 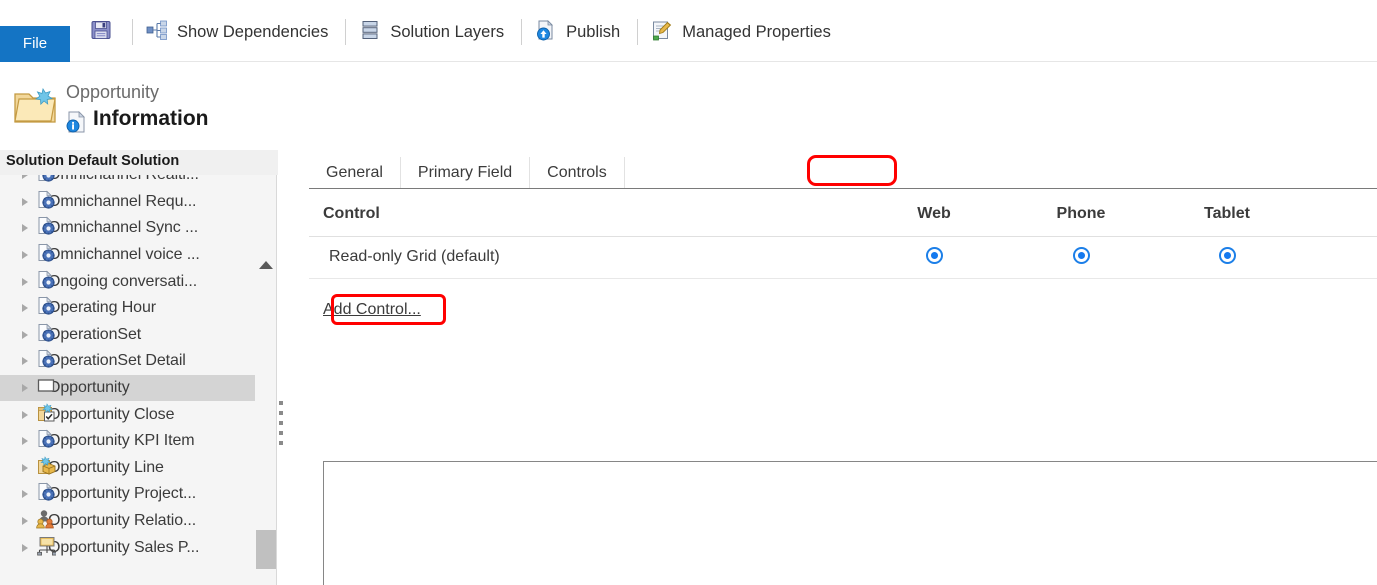 I want to click on radio-web, so click(x=934, y=256).